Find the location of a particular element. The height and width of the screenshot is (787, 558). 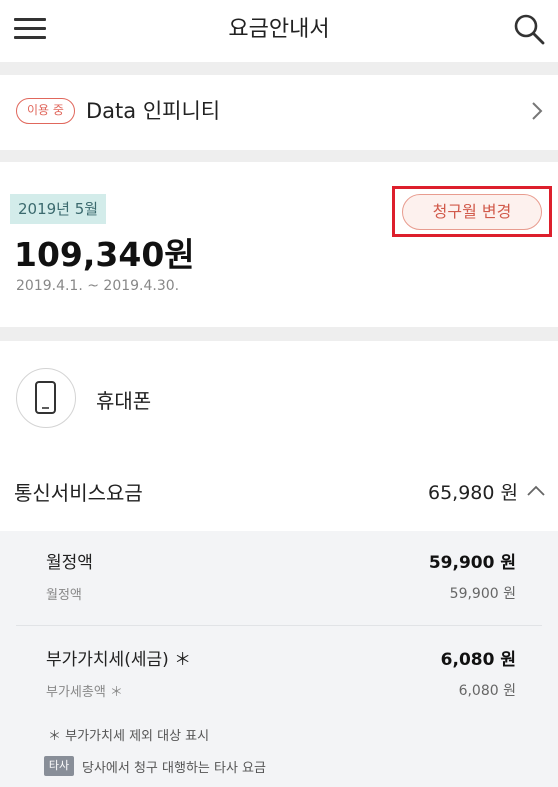

item-sub-value: 6,080 원 is located at coordinates (487, 691).